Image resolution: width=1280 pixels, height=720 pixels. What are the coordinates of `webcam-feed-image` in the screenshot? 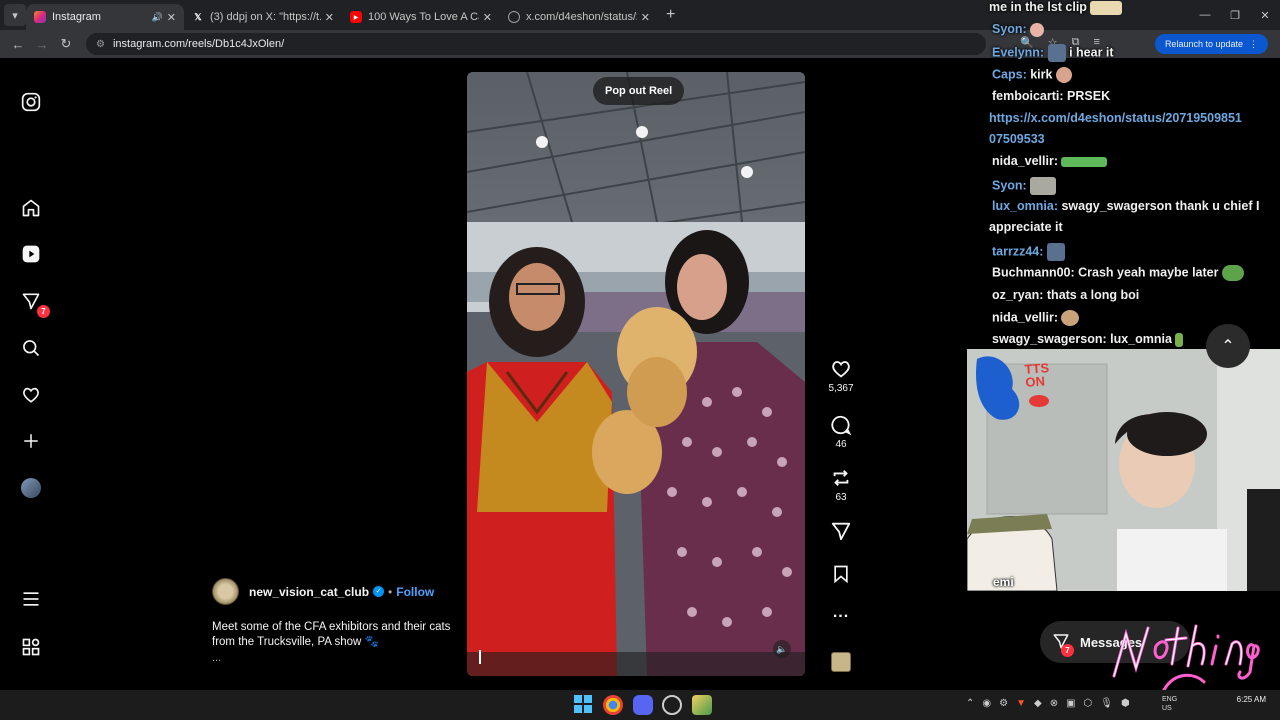 It's located at (1123, 470).